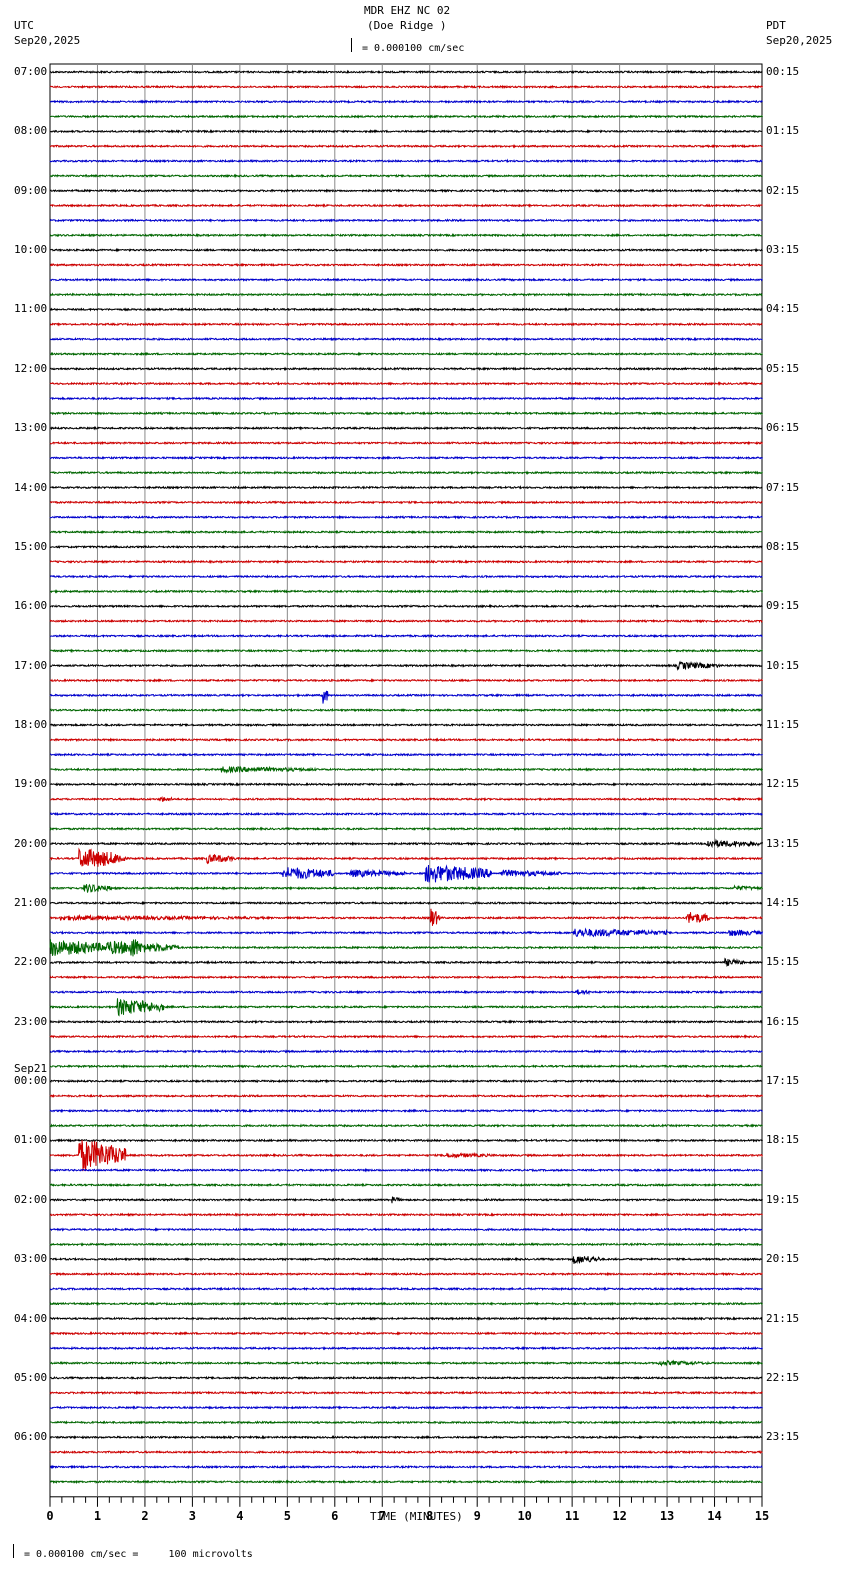 This screenshot has height=1584, width=850. I want to click on x-tick-label: 9, so click(477, 1516).